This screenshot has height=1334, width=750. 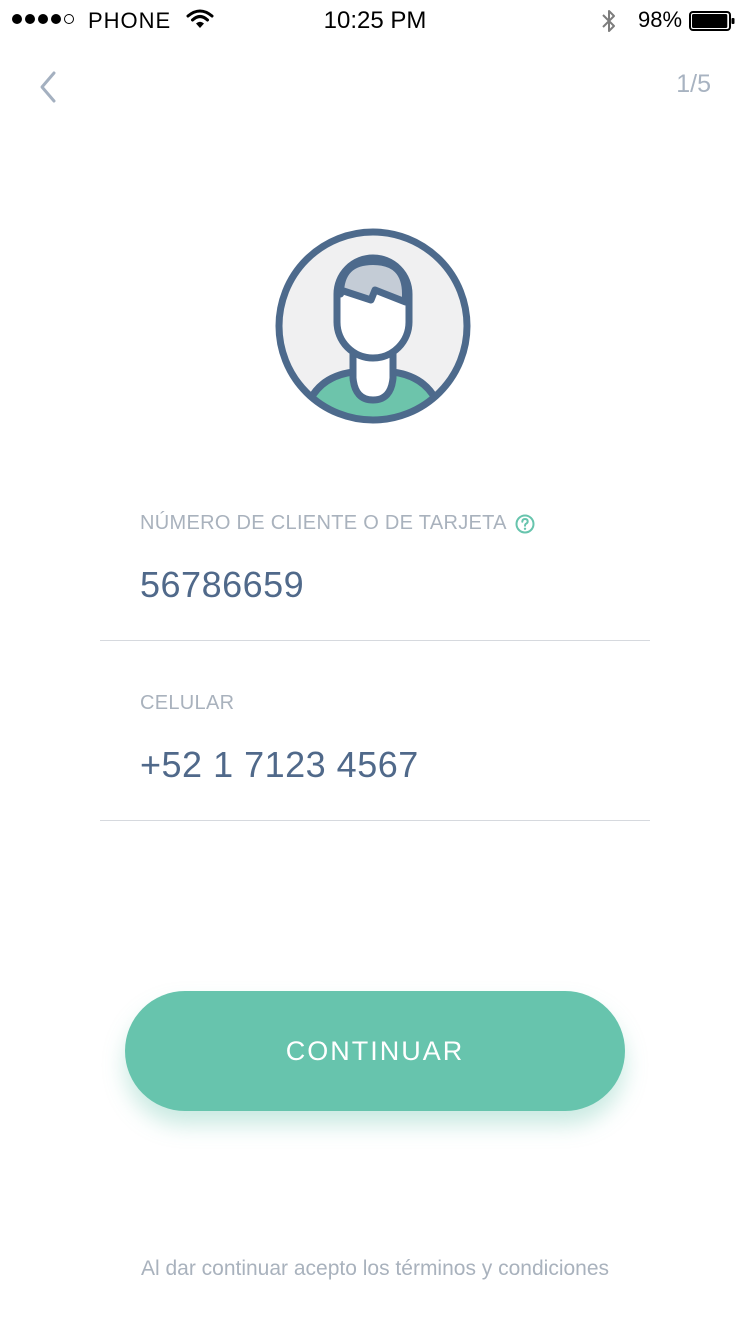 What do you see at coordinates (187, 703) in the screenshot?
I see `phone-label: CELULAR` at bounding box center [187, 703].